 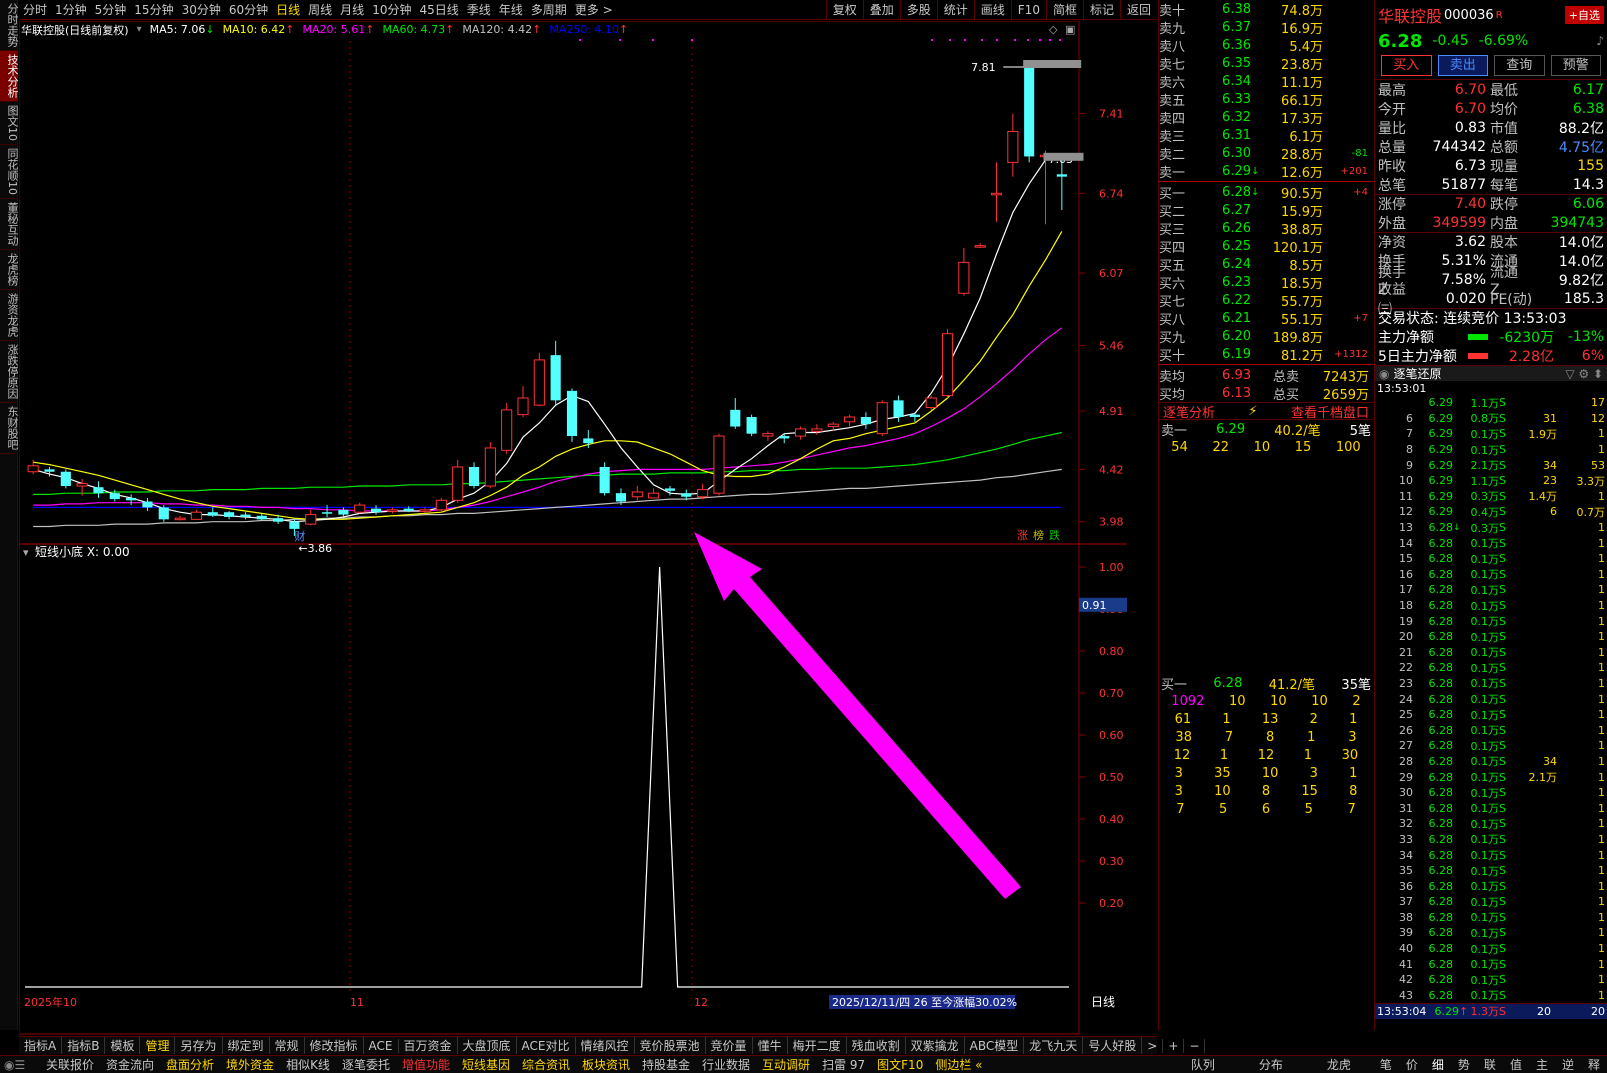 I want to click on right-tab-0: 队列, so click(x=1203, y=1064).